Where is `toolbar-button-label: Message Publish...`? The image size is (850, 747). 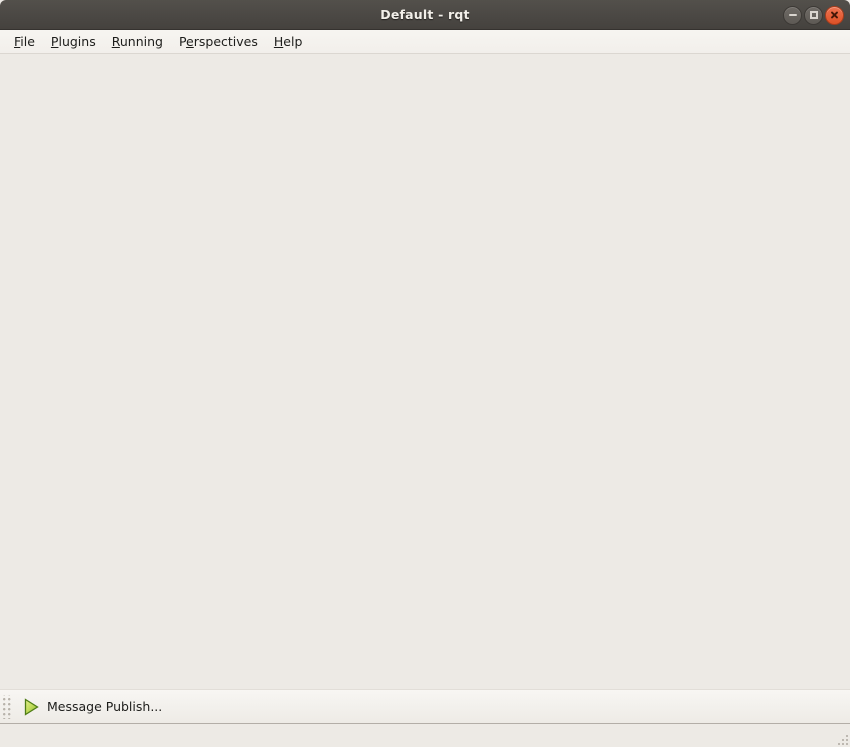
toolbar-button-label: Message Publish... is located at coordinates (105, 706).